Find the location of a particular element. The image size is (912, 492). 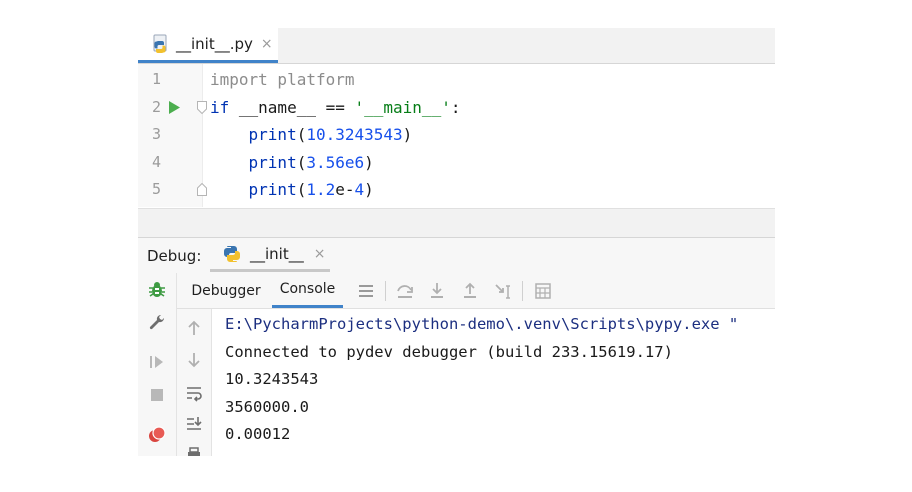

step-into-icon is located at coordinates (437, 291).